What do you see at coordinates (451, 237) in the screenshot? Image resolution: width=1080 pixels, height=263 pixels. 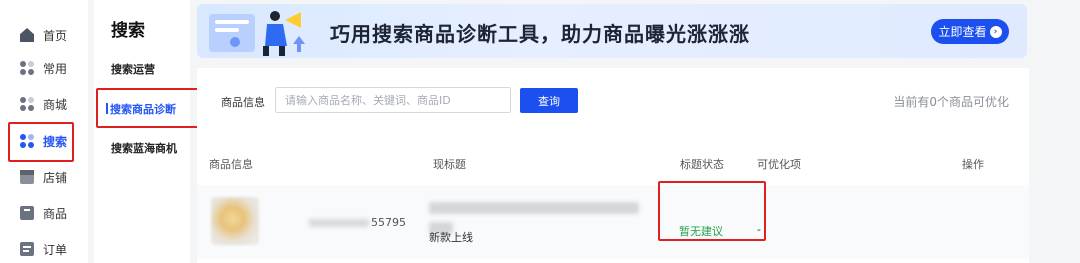 I see `current-title-text: 新款上线` at bounding box center [451, 237].